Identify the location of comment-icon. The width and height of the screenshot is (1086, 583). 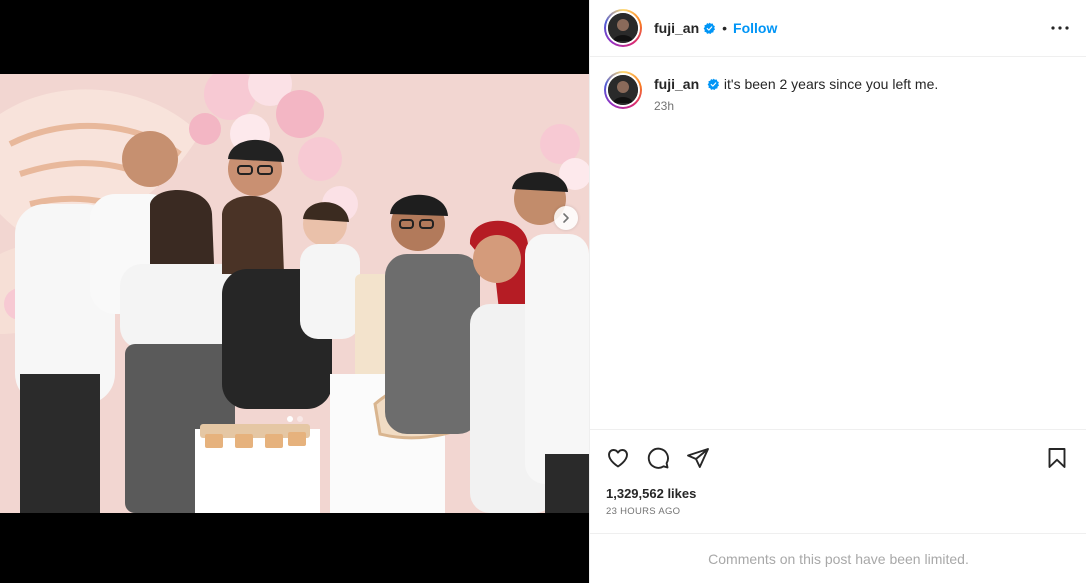
(658, 458).